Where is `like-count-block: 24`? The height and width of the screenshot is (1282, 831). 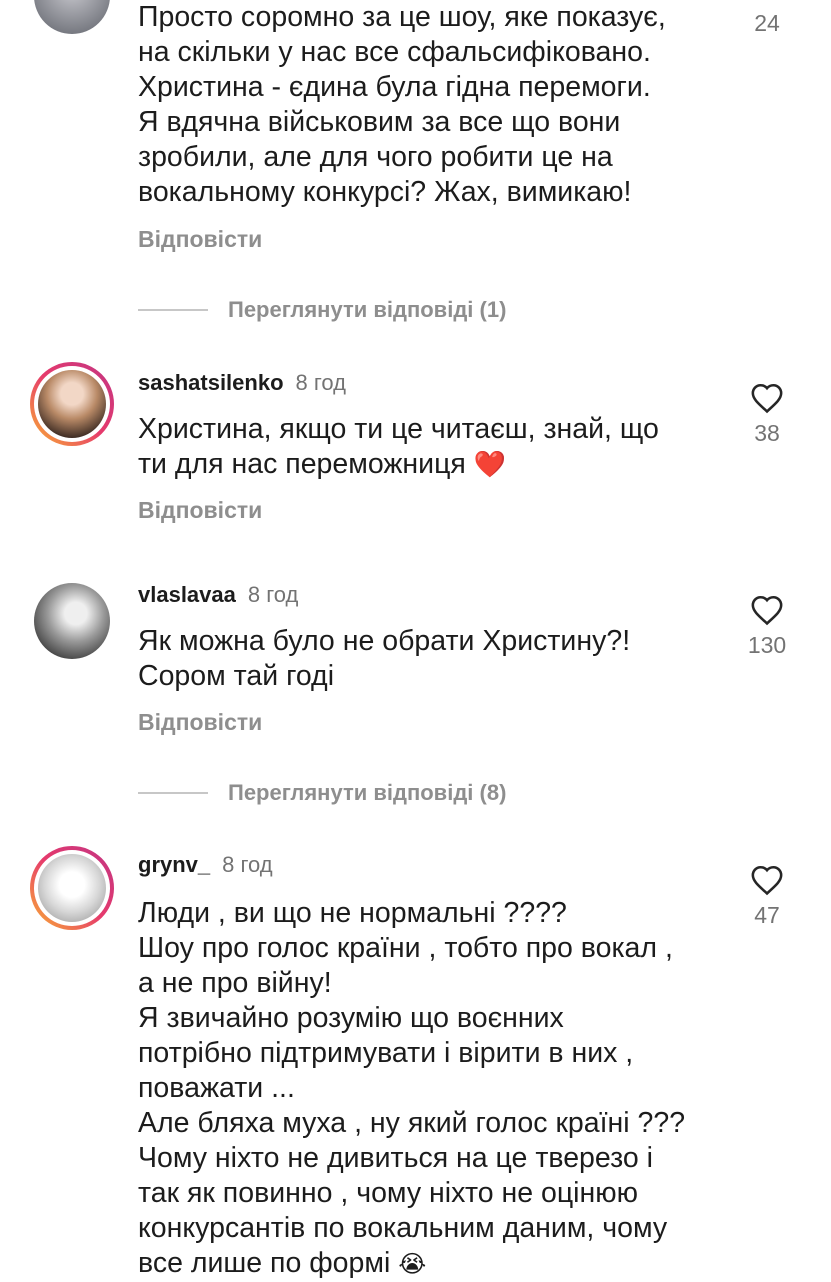 like-count-block: 24 is located at coordinates (767, 23).